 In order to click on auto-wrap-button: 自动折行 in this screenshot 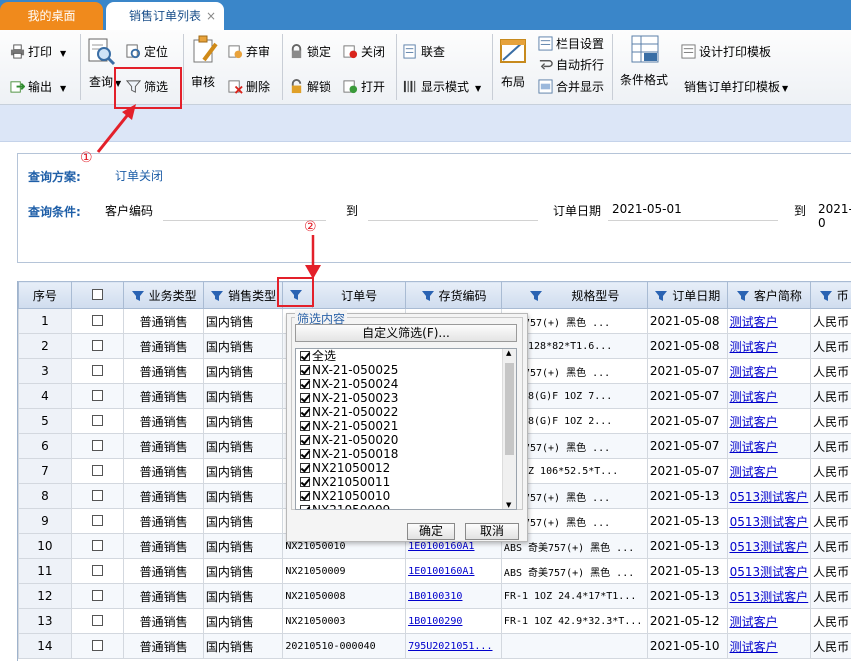, I will do `click(571, 65)`.